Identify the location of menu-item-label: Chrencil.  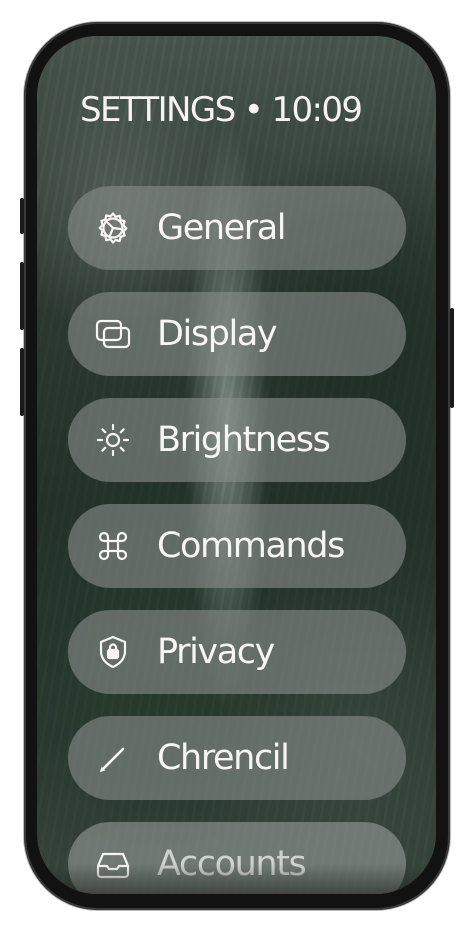
(223, 758).